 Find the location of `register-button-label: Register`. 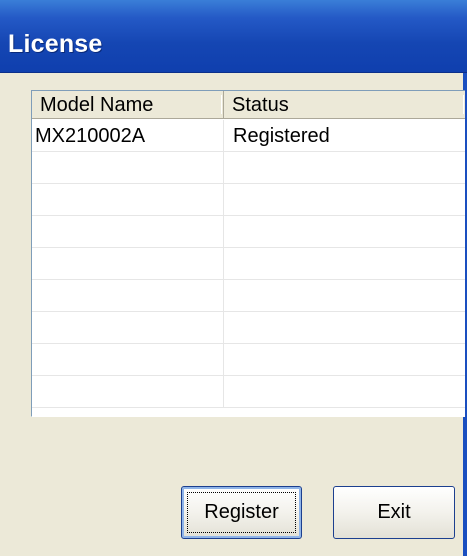

register-button-label: Register is located at coordinates (241, 512).